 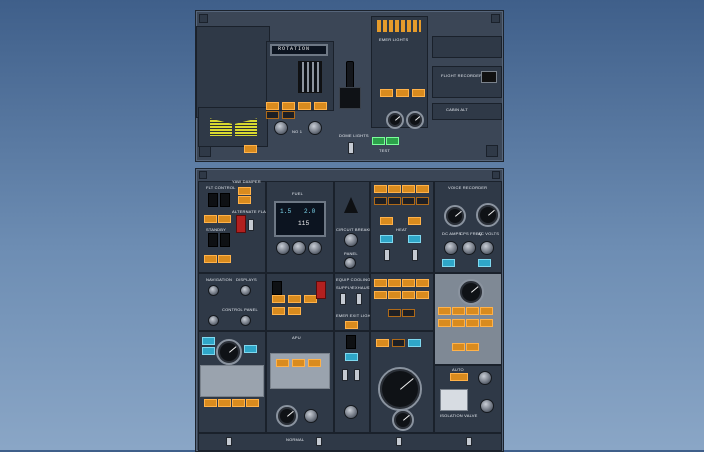 I want to click on keypad, so click(x=310, y=77).